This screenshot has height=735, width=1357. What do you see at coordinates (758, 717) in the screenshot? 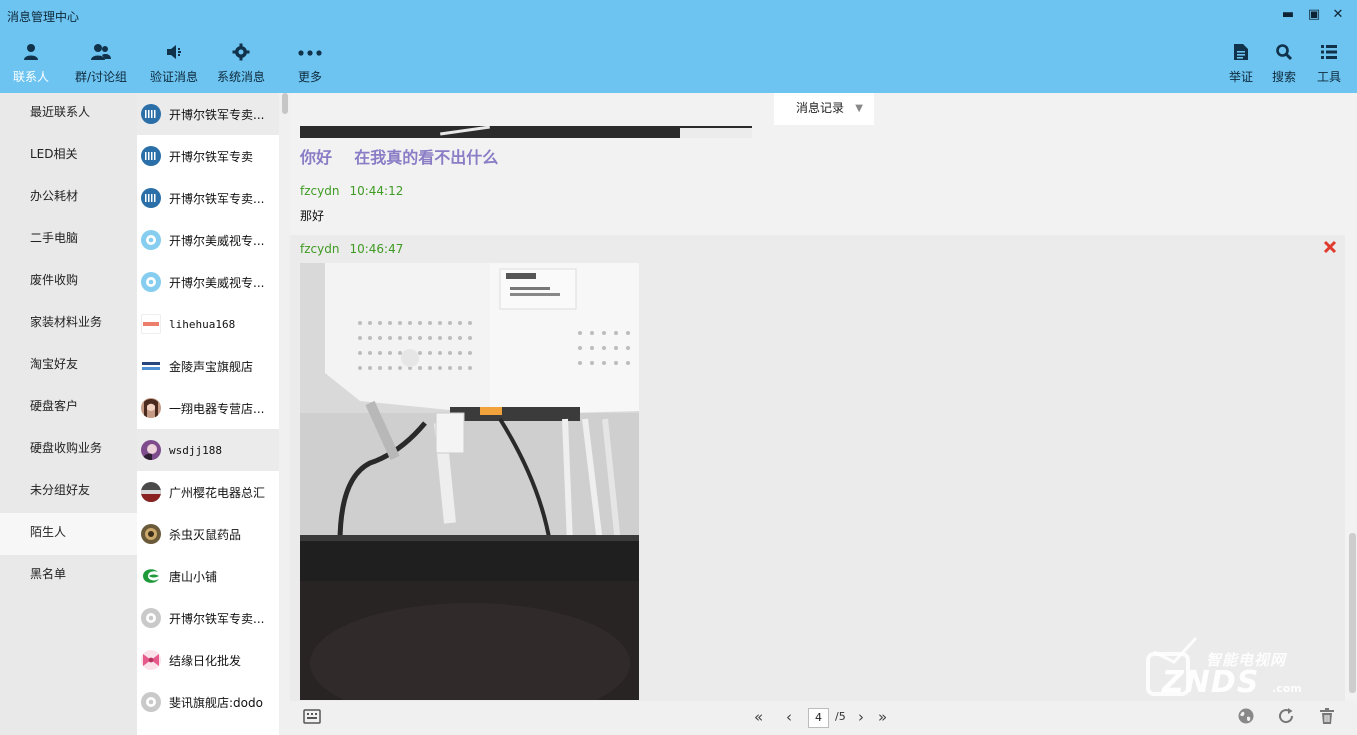
I see `first-page-button: «` at bounding box center [758, 717].